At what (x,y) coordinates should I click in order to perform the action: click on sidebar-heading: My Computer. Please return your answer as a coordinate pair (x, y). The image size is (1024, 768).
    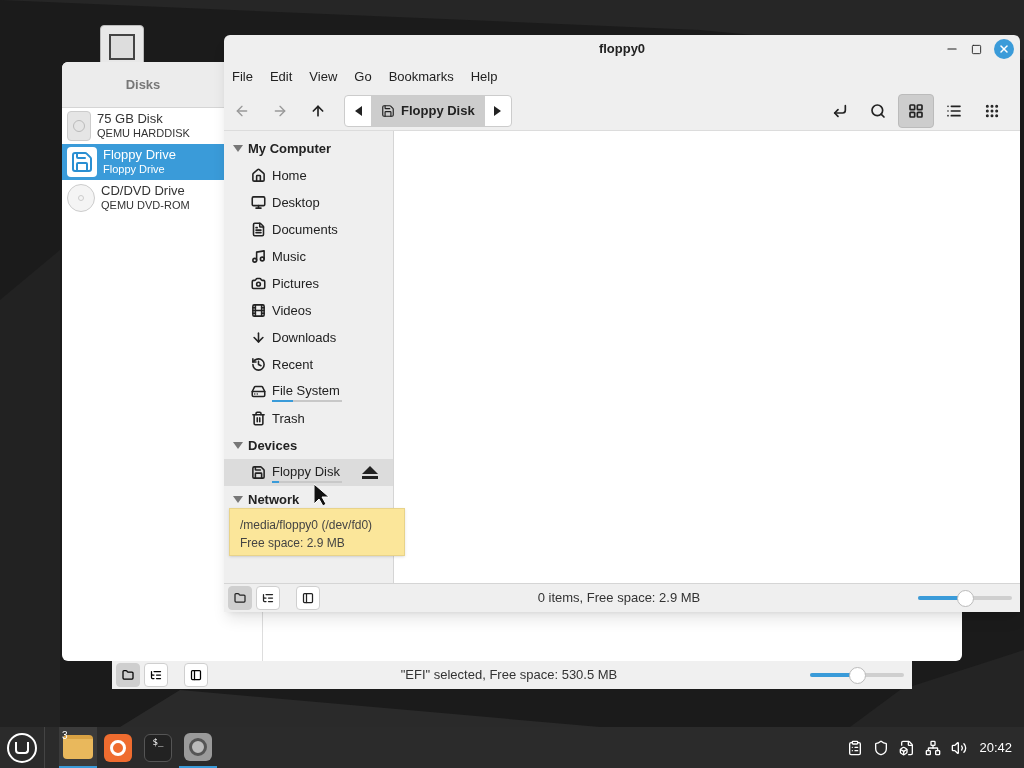
    Looking at the image, I should click on (290, 148).